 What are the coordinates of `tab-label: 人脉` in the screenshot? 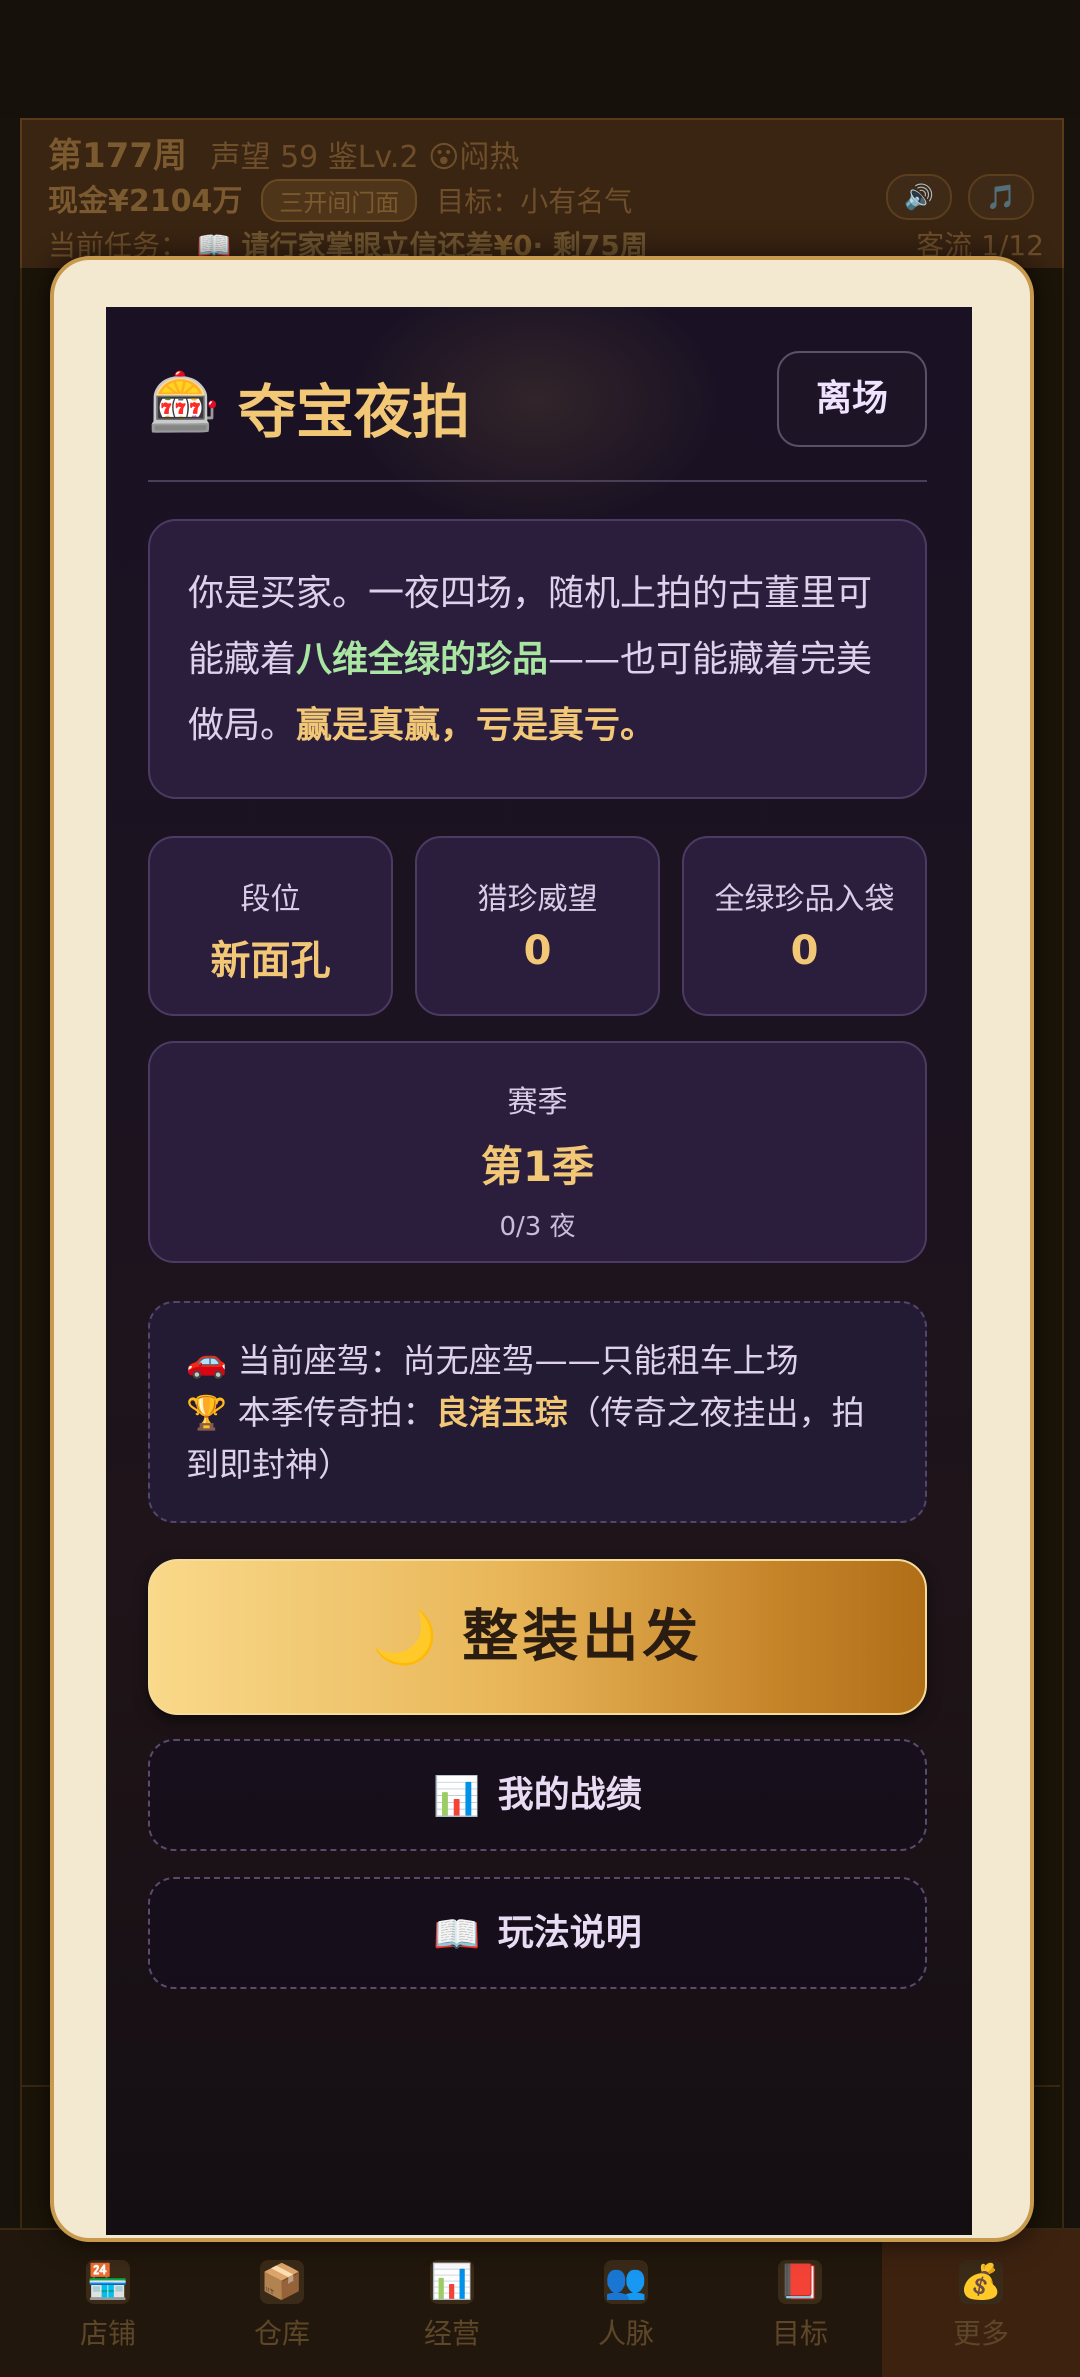 It's located at (625, 2333).